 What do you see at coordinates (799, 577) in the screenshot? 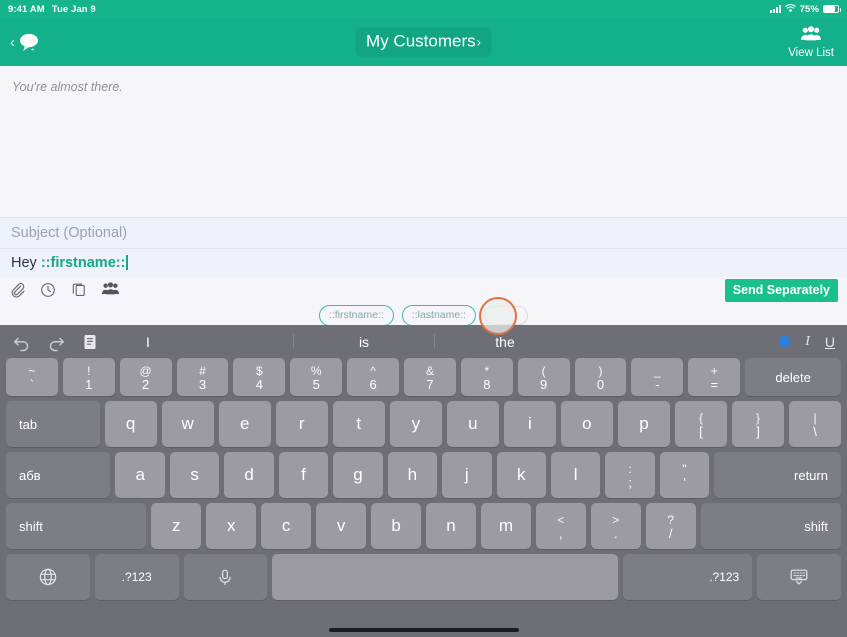
I see `hide-keyboard-icon` at bounding box center [799, 577].